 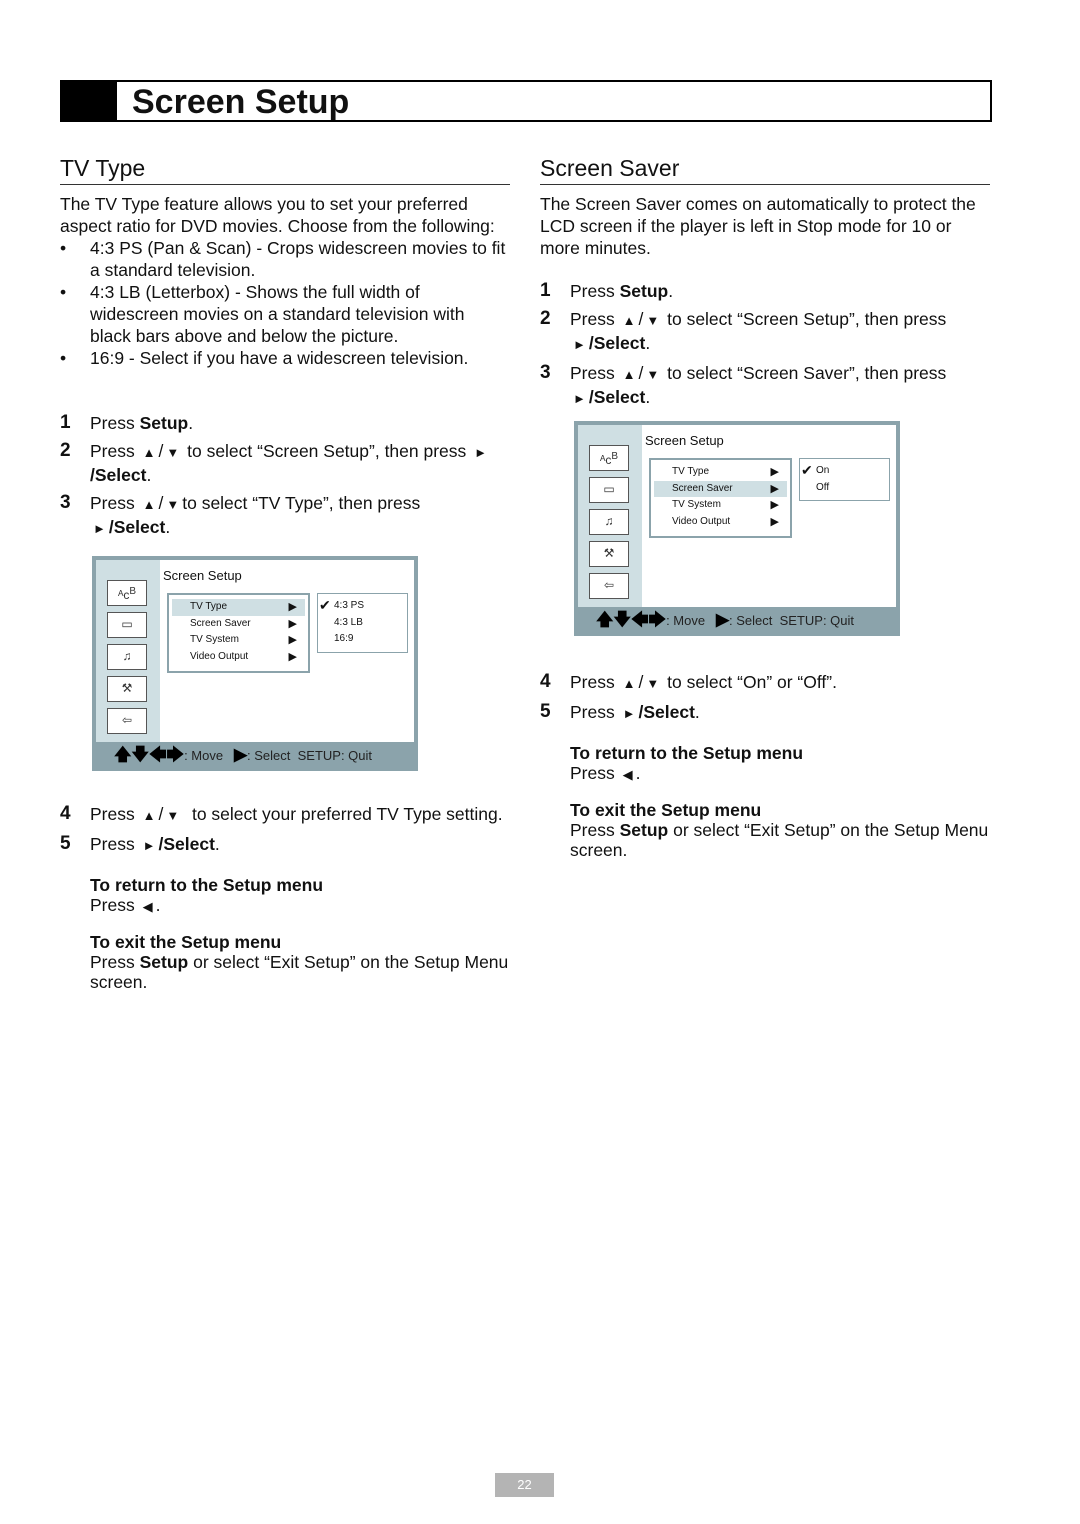 What do you see at coordinates (241, 102) in the screenshot?
I see `page-title: Screen Setup` at bounding box center [241, 102].